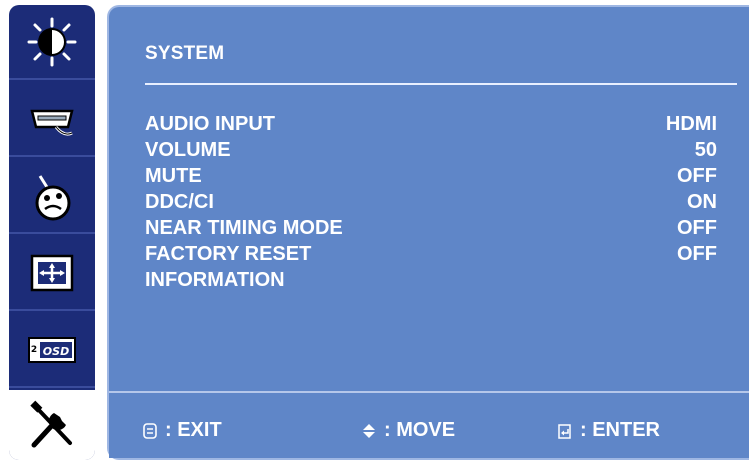 This screenshot has height=465, width=749. I want to click on tools-icon, so click(51, 424).